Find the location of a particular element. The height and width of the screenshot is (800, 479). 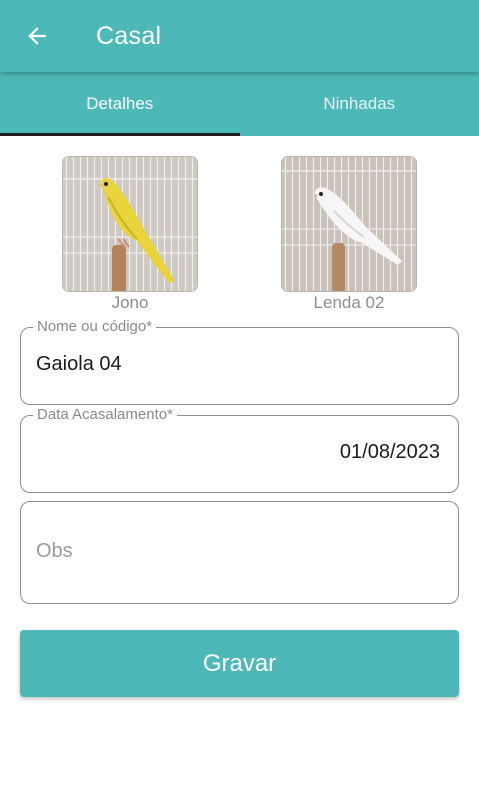

male-bird-photo is located at coordinates (130, 224).